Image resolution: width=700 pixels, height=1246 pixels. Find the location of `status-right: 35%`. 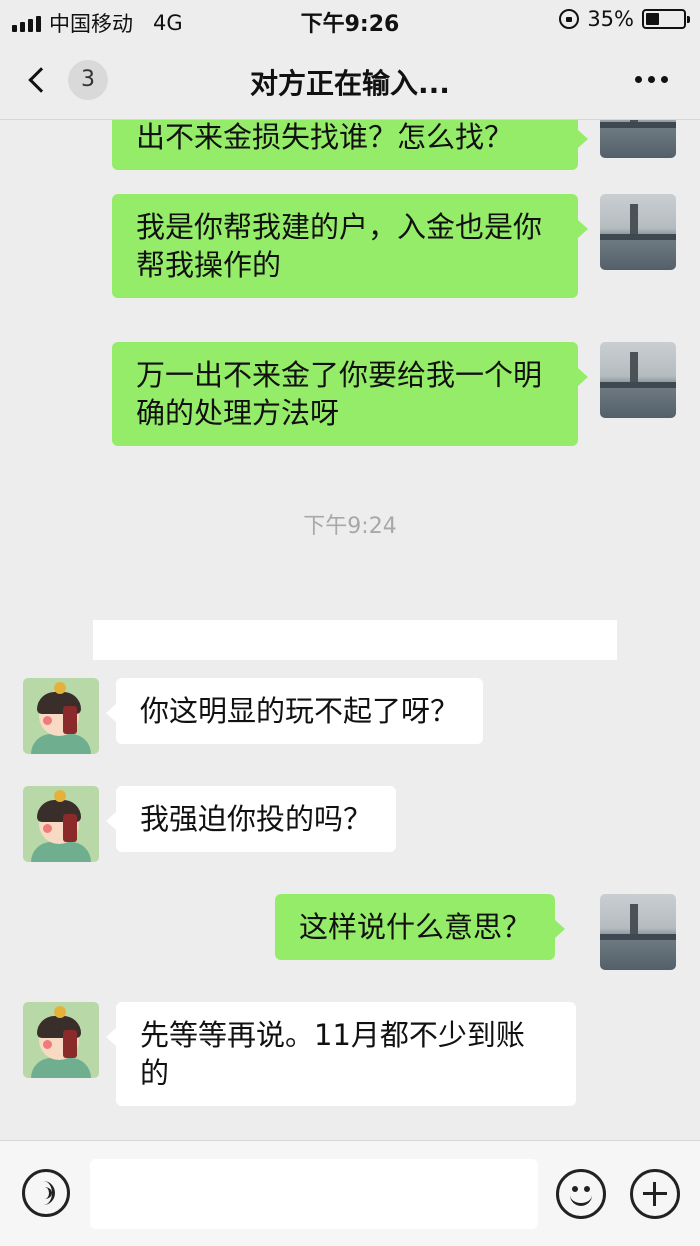

status-right: 35% is located at coordinates (624, 19).